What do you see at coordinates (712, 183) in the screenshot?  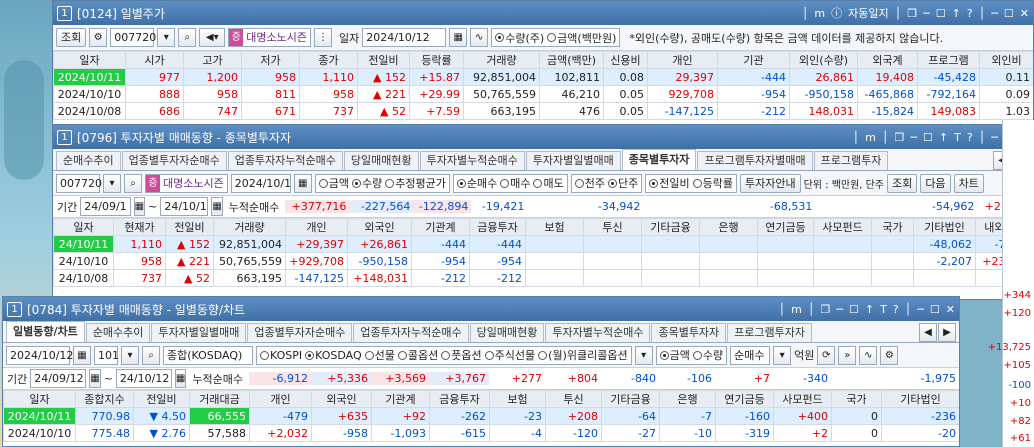 I see `radio-change-rate: 등락률` at bounding box center [712, 183].